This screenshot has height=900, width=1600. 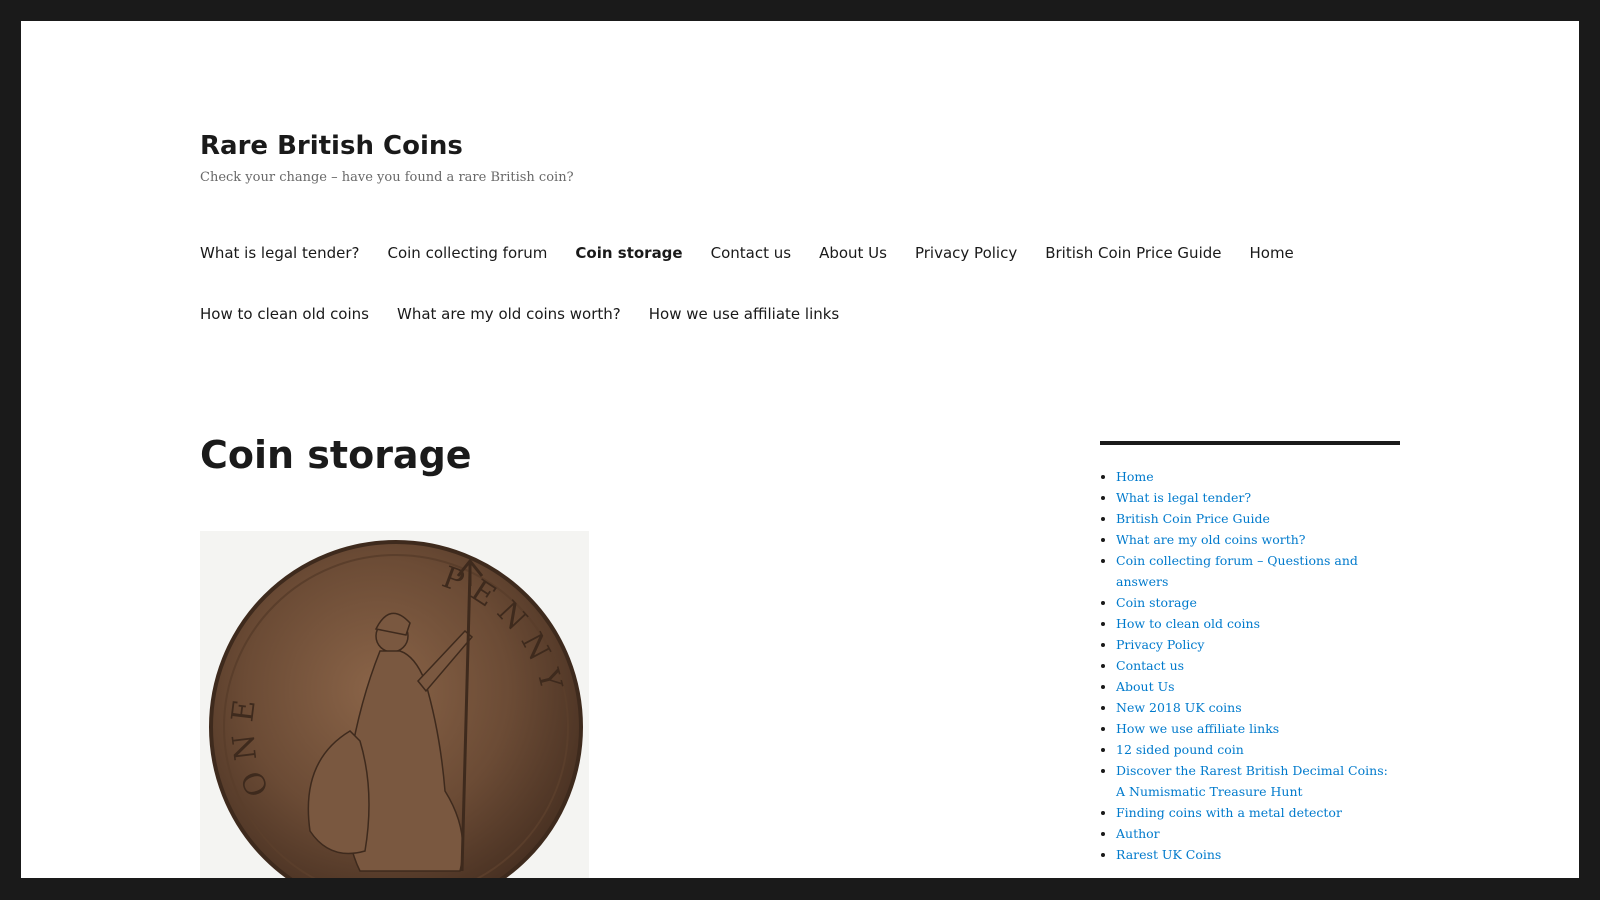 What do you see at coordinates (966, 253) in the screenshot?
I see `nav-item-privacy-policy: Privacy Policy` at bounding box center [966, 253].